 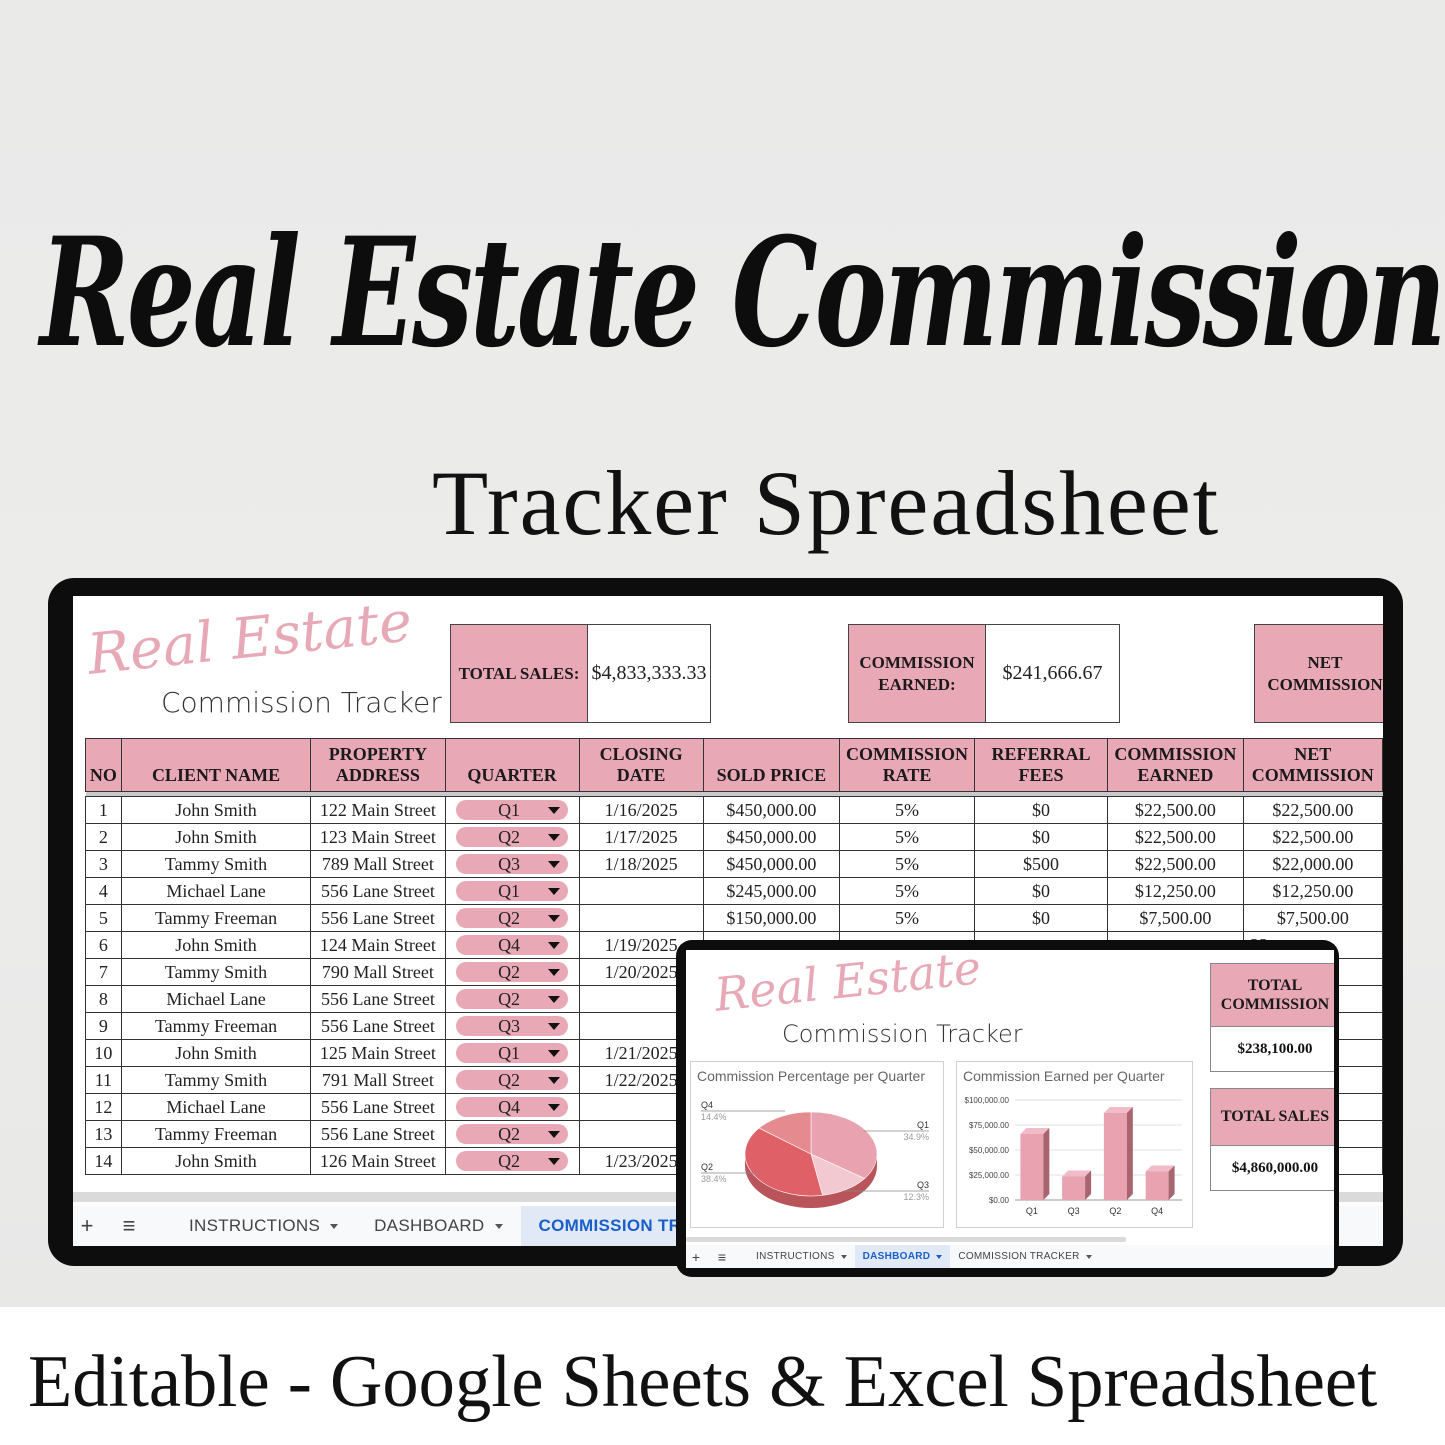 What do you see at coordinates (378, 1161) in the screenshot?
I see `cell-property-address: 126 Main Street` at bounding box center [378, 1161].